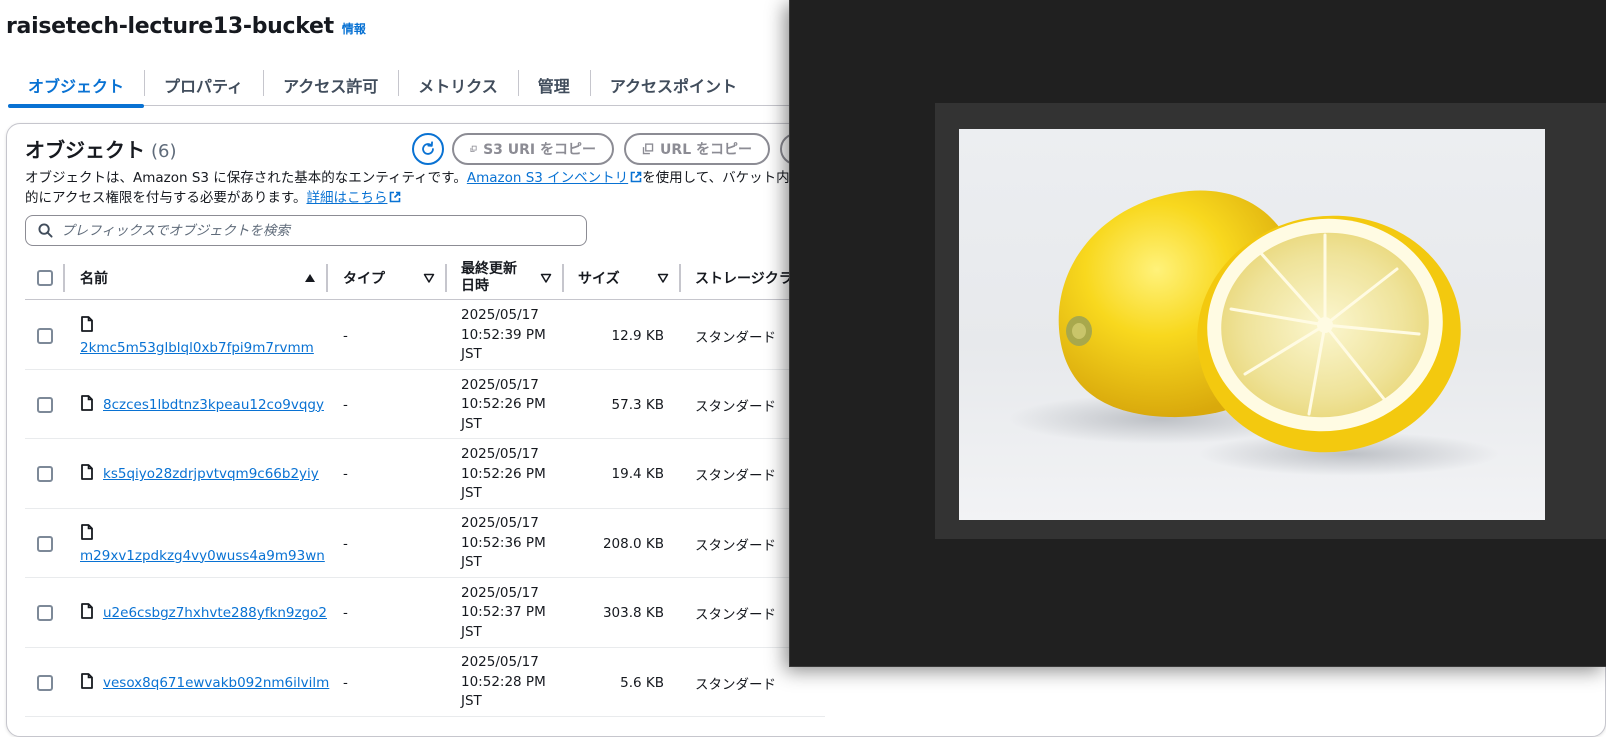 The height and width of the screenshot is (737, 1606). I want to click on size-cell: 208.0 KB, so click(633, 543).